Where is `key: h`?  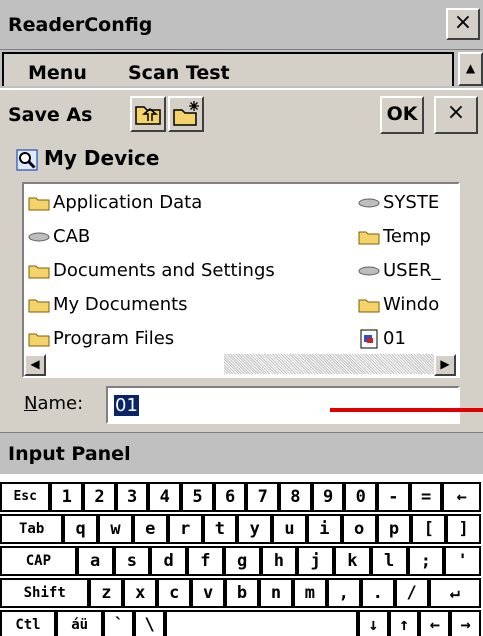
key: h is located at coordinates (279, 561).